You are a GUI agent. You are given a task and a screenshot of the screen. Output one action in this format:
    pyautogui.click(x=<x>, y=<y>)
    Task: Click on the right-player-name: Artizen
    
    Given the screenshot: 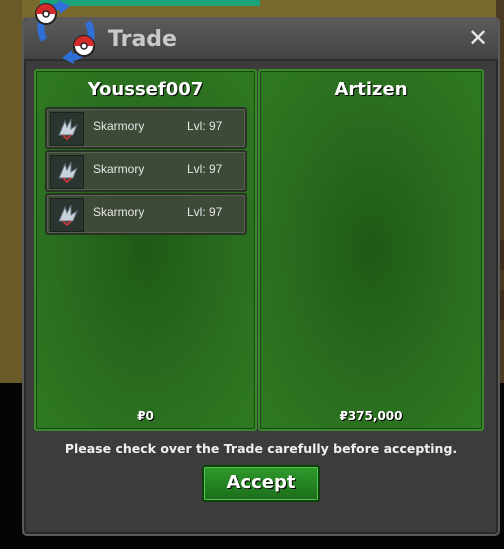 What is the action you would take?
    pyautogui.click(x=371, y=89)
    